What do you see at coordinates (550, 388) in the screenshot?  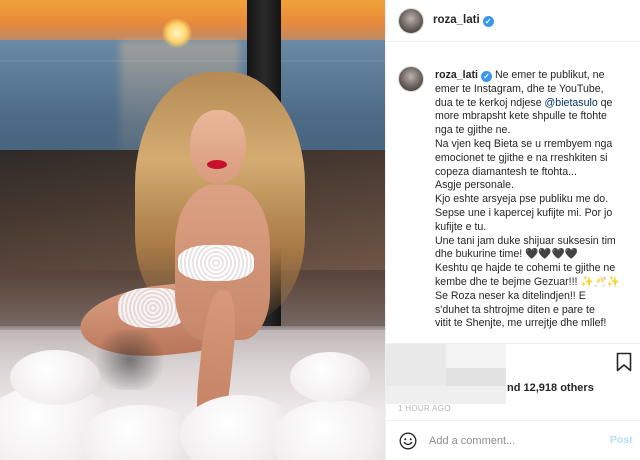 I see `likes-count: nd 12,918 others` at bounding box center [550, 388].